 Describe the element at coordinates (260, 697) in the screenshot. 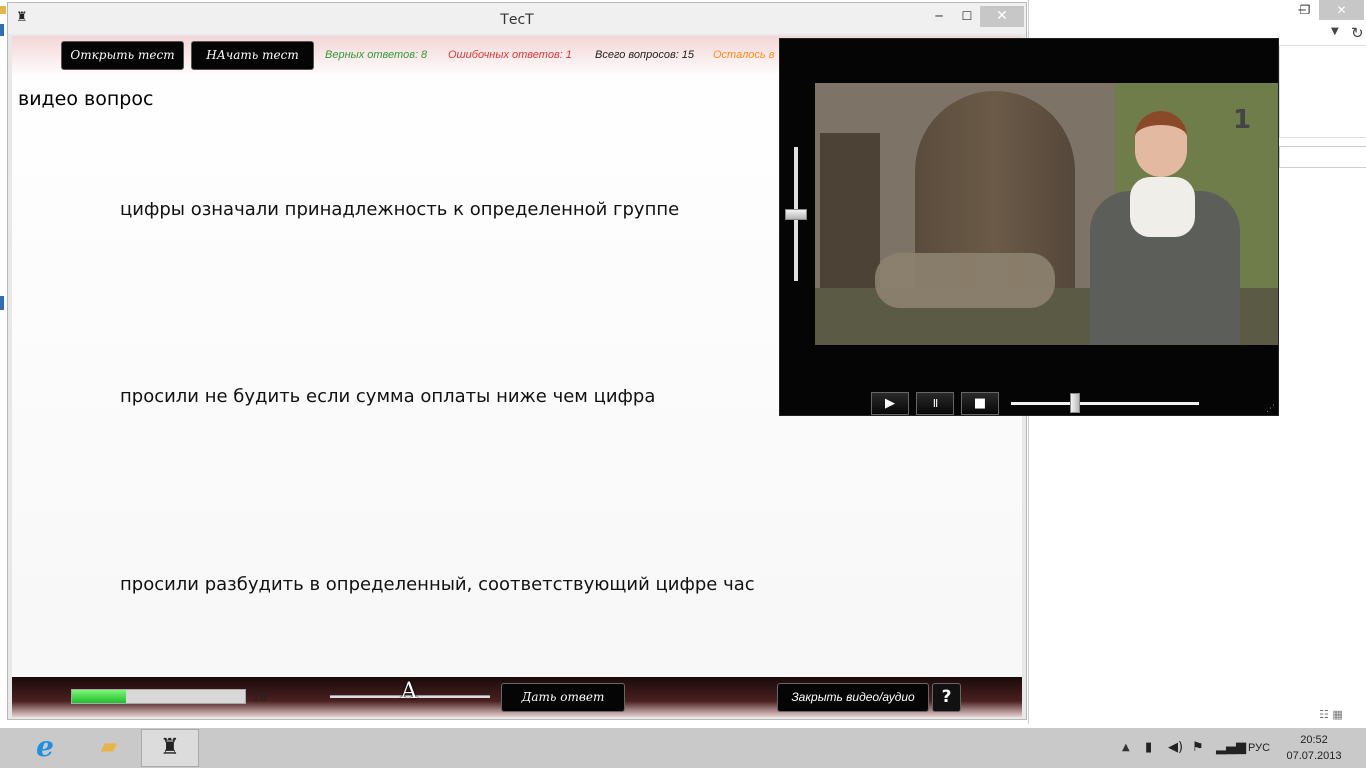

I see `progress-number: 18` at that location.